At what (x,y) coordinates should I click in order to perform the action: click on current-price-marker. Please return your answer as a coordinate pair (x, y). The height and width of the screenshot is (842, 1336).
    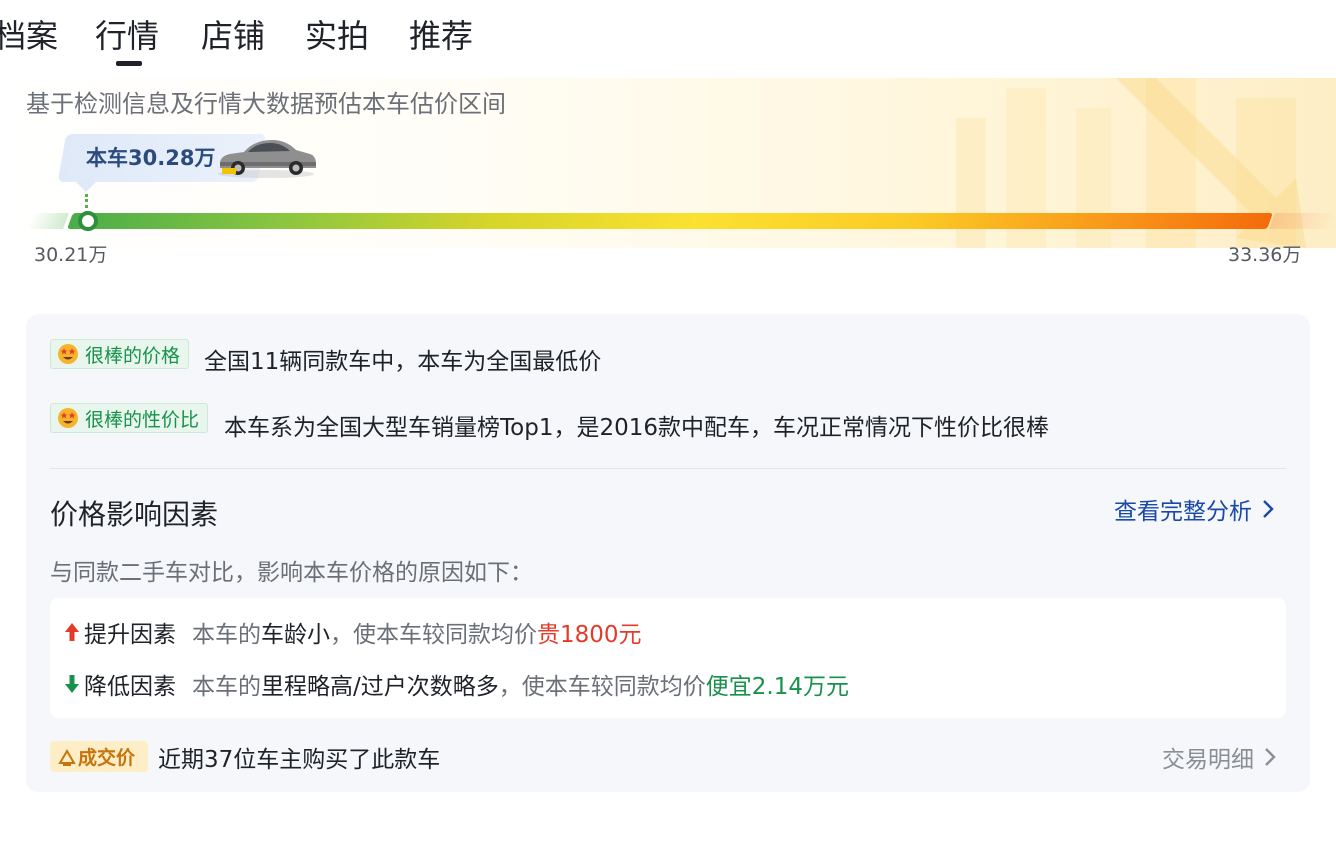
    Looking at the image, I should click on (88, 221).